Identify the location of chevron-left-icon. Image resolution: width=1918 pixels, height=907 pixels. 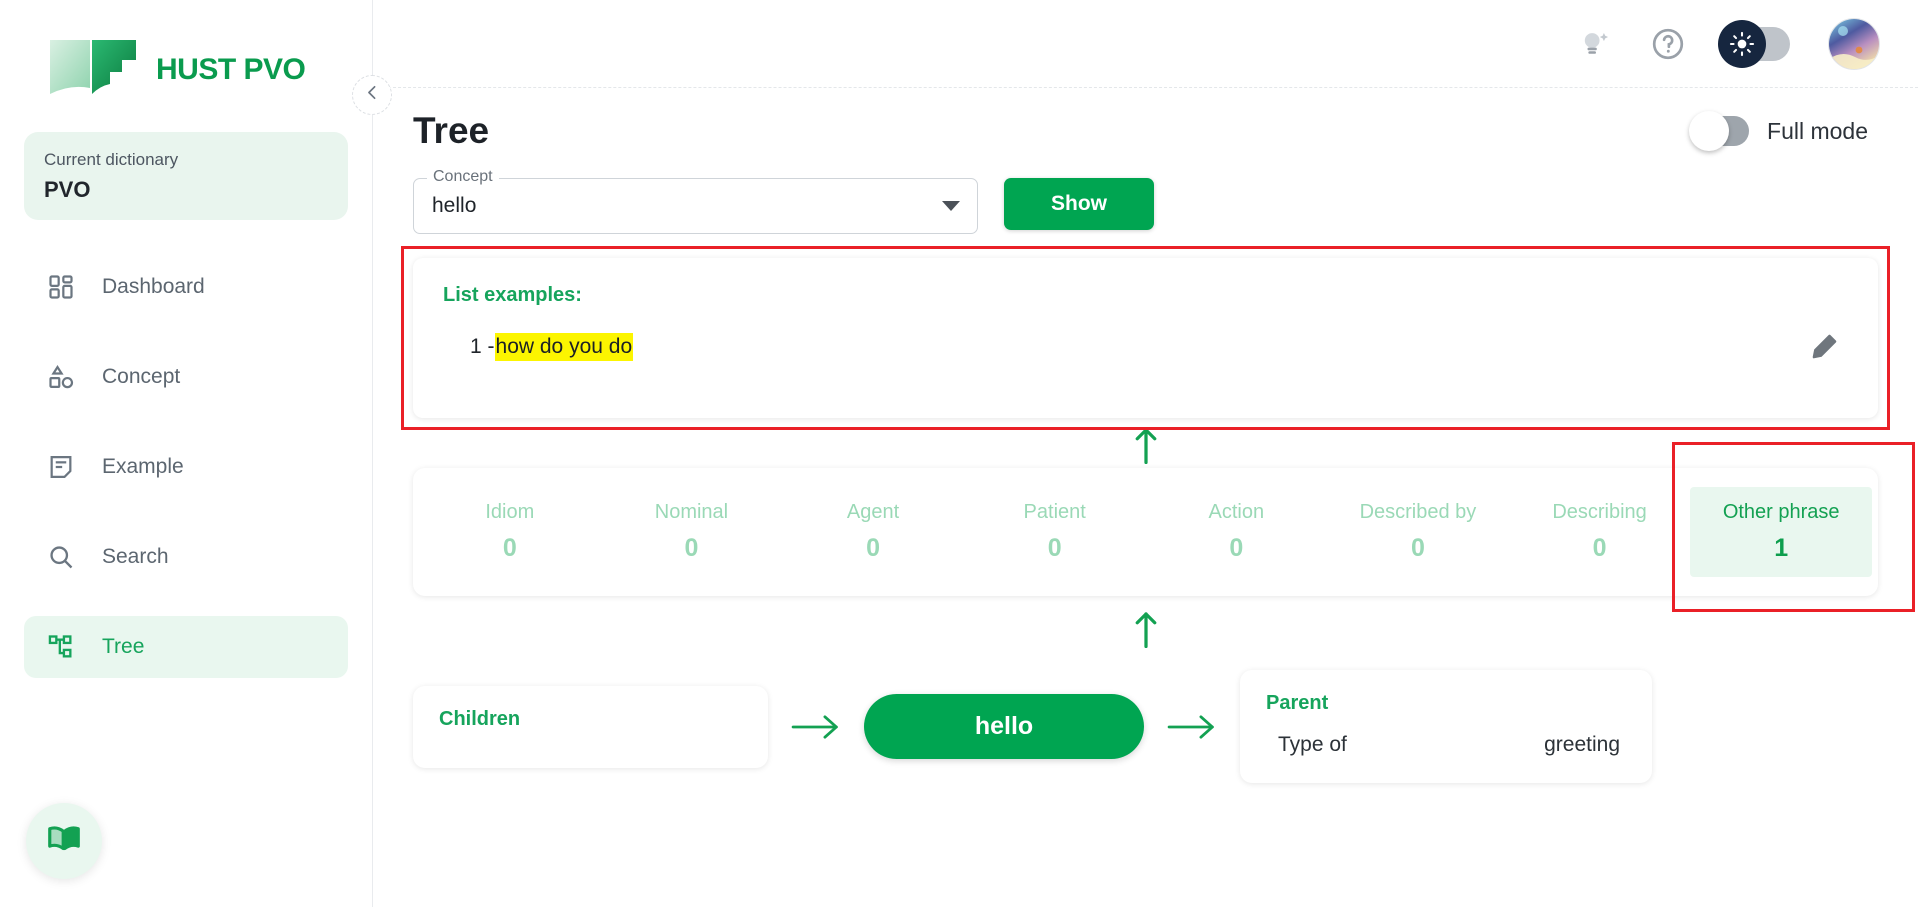
(372, 95).